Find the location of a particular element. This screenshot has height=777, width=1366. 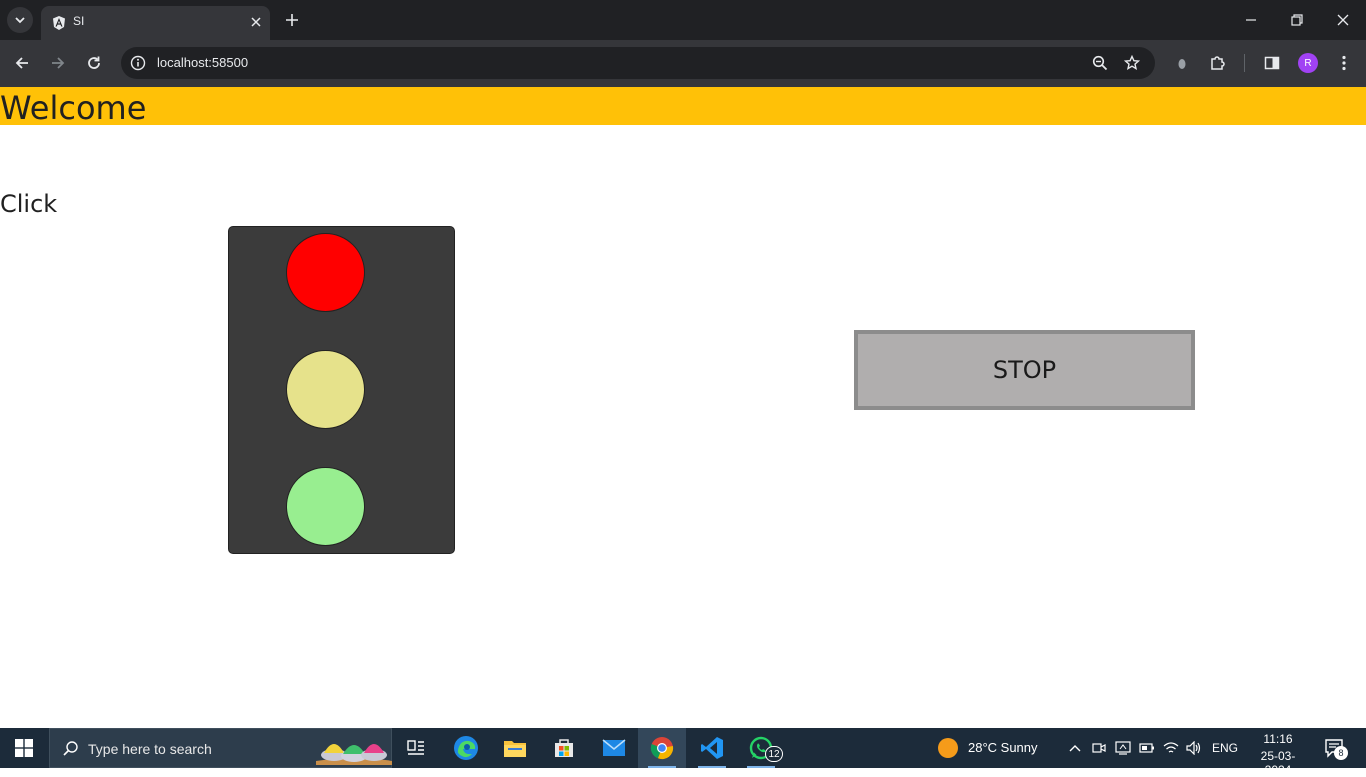

browser-menu-button is located at coordinates (1344, 63).